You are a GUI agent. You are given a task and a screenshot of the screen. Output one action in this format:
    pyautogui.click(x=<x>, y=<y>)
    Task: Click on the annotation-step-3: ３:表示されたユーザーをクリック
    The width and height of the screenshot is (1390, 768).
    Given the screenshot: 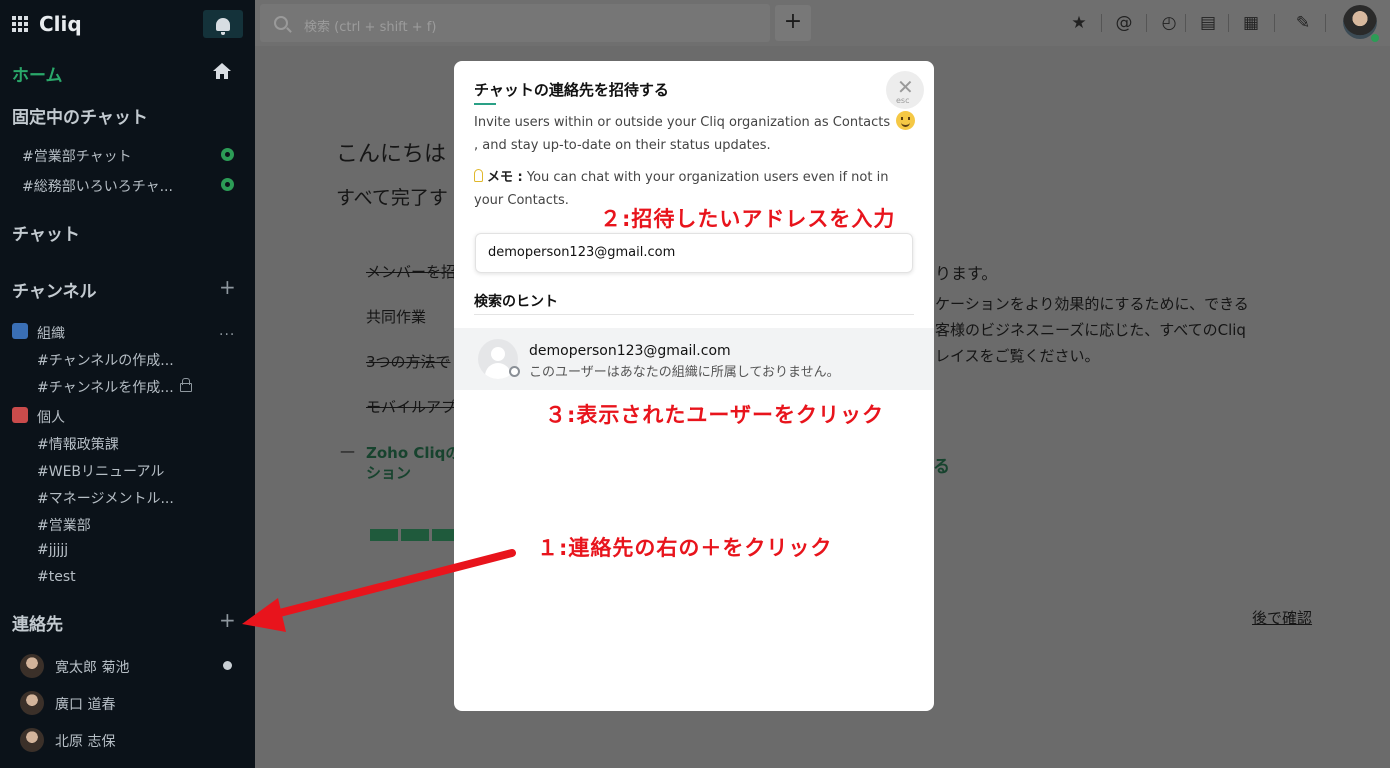 What is the action you would take?
    pyautogui.click(x=714, y=415)
    